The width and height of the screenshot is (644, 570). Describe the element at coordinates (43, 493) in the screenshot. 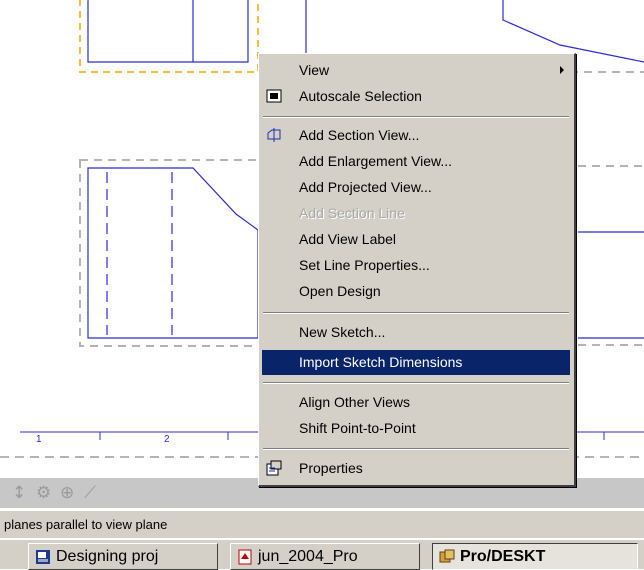

I see `settings-icon: ⚙` at that location.